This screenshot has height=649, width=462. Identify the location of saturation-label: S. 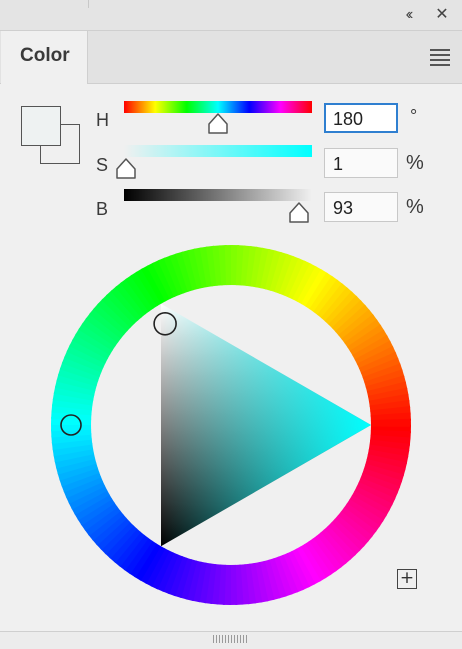
(102, 165).